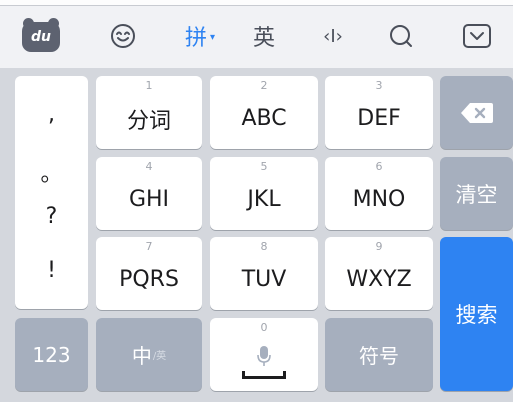 Image resolution: width=513 pixels, height=402 pixels. What do you see at coordinates (264, 166) in the screenshot?
I see `key-number: 5` at bounding box center [264, 166].